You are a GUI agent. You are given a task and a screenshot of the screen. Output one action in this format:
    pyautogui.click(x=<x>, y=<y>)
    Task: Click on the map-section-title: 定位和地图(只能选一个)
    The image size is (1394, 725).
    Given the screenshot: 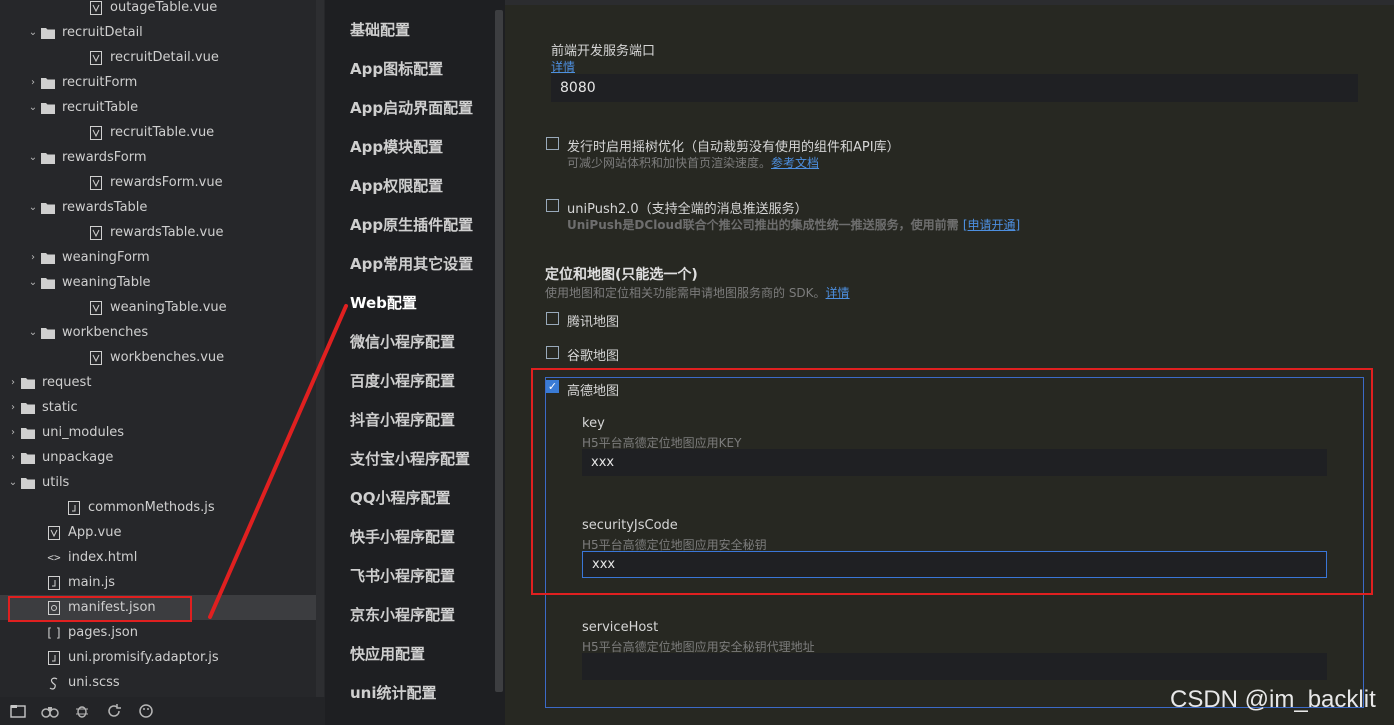 What is the action you would take?
    pyautogui.click(x=621, y=275)
    